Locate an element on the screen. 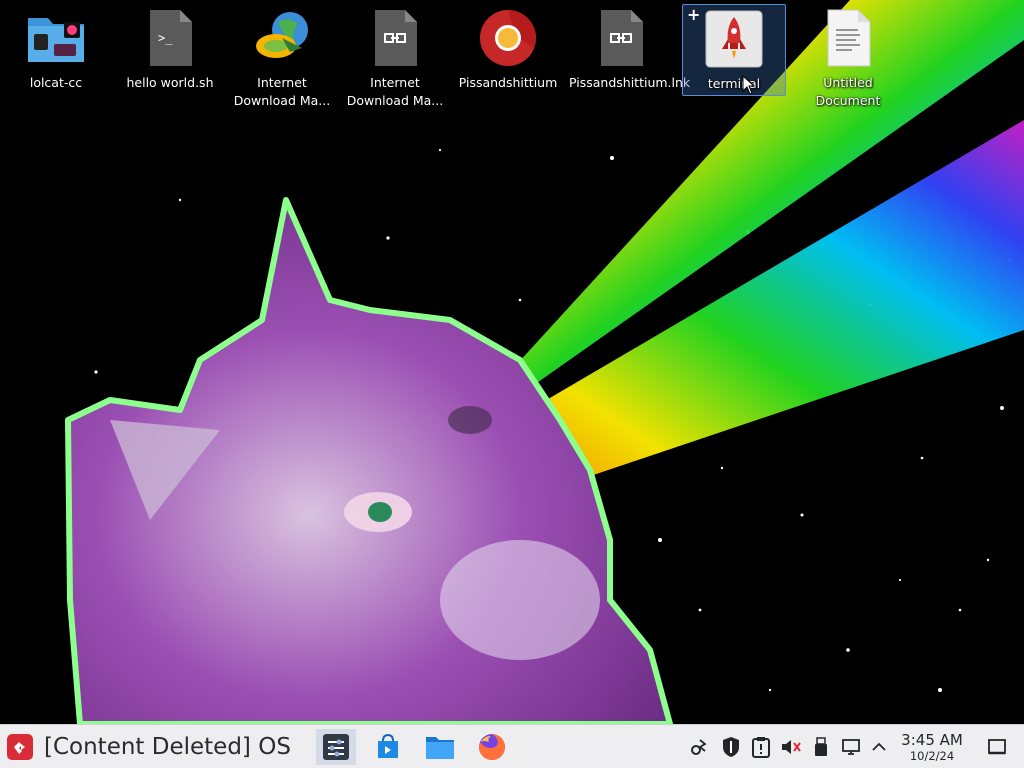 The width and height of the screenshot is (1024, 768). usb-device-icon is located at coordinates (821, 747).